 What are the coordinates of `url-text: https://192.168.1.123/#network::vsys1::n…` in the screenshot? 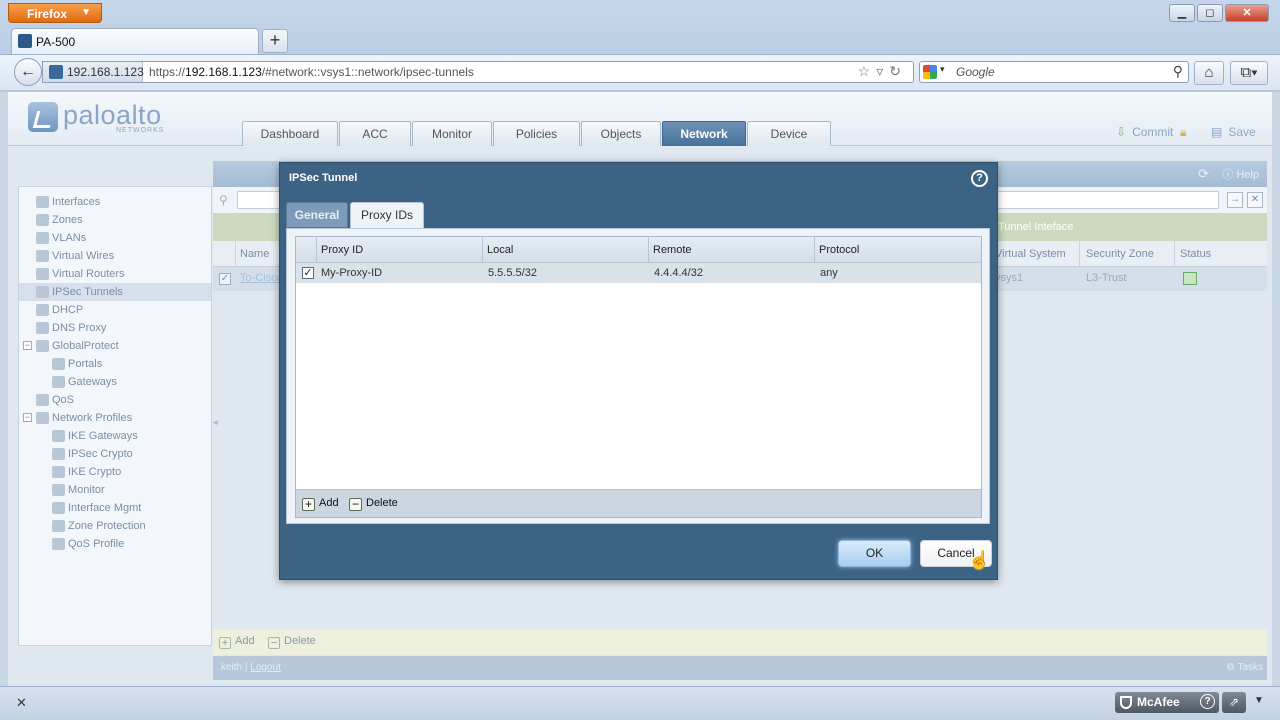 It's located at (311, 72).